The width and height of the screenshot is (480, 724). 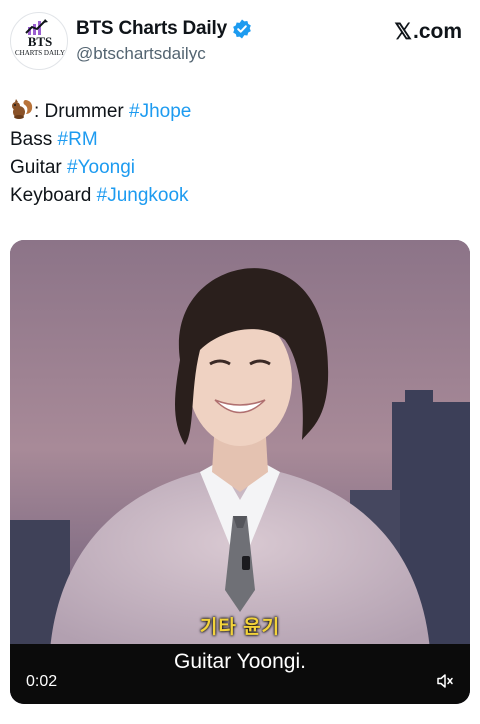 What do you see at coordinates (78, 139) in the screenshot?
I see `hashtag-link: #RM` at bounding box center [78, 139].